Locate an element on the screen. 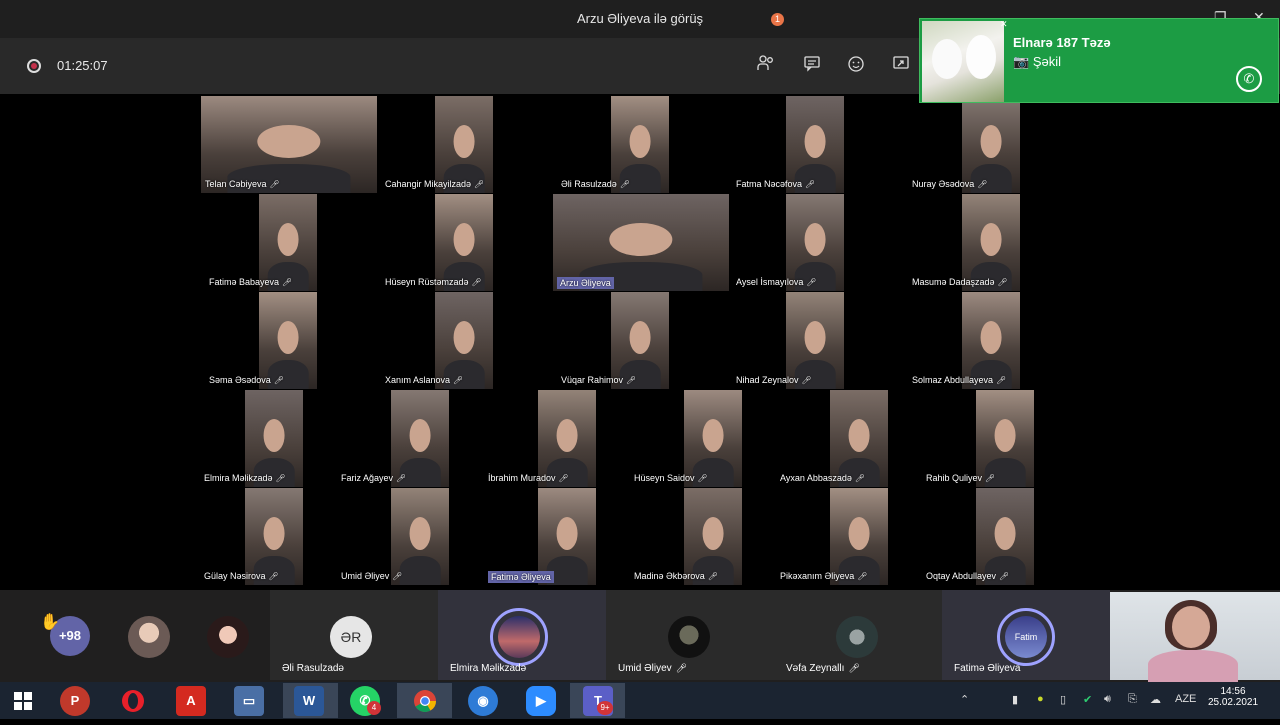 Image resolution: width=1280 pixels, height=725 pixels. participant-name: Hüseyn Saidov is located at coordinates (664, 478).